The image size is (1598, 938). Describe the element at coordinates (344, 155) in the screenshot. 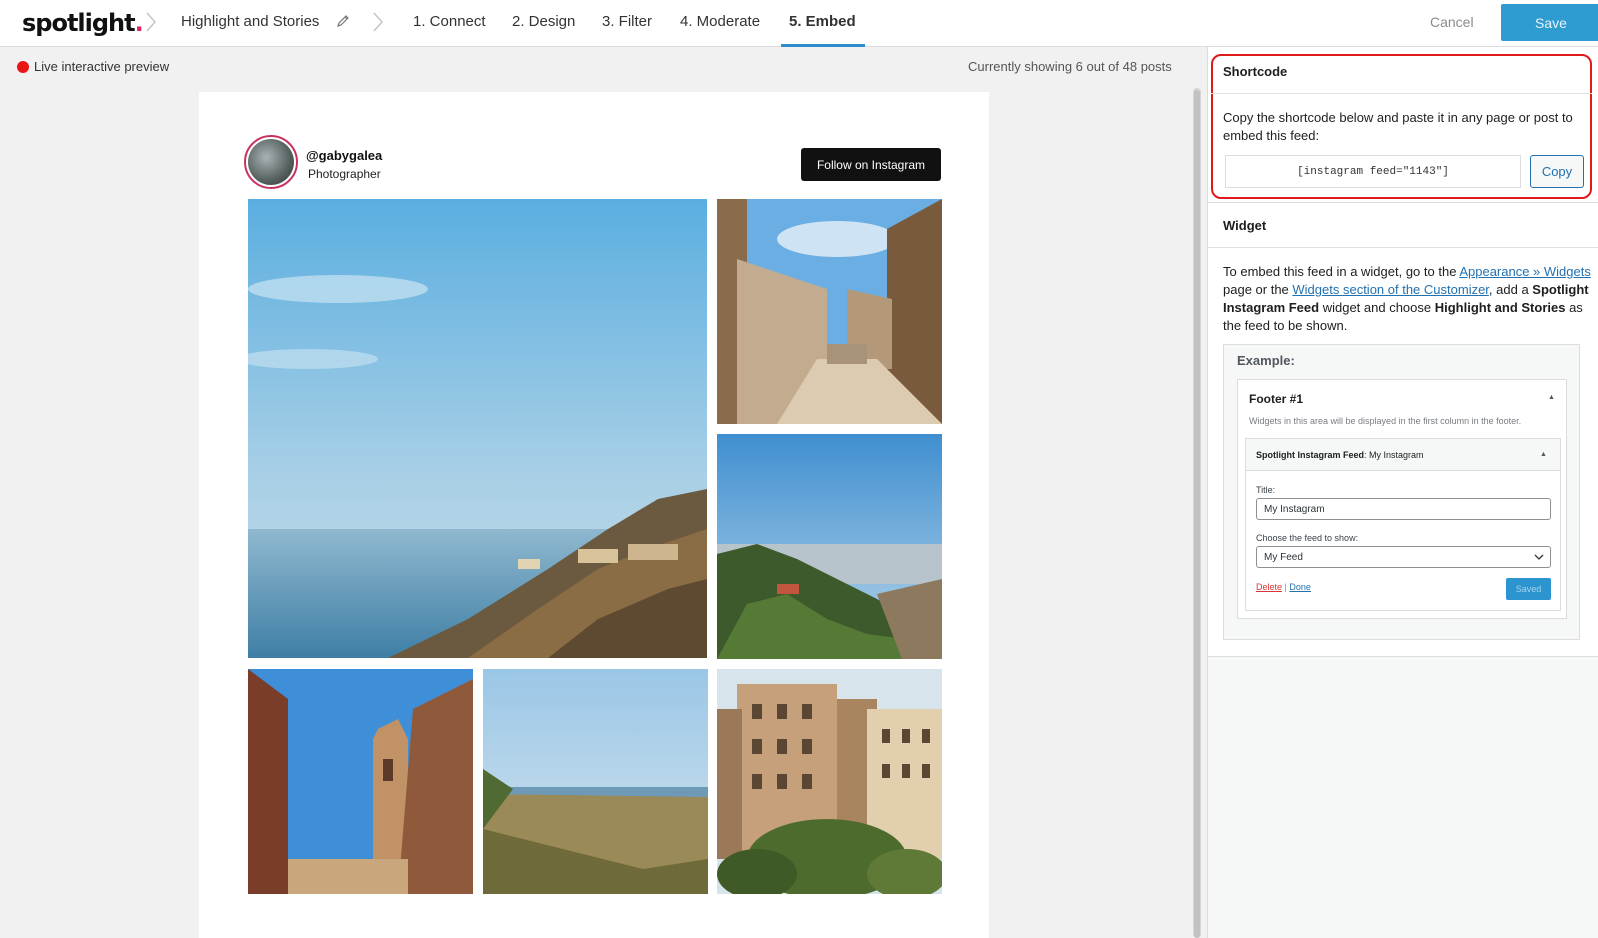

I see `username: @gabygalea` at that location.